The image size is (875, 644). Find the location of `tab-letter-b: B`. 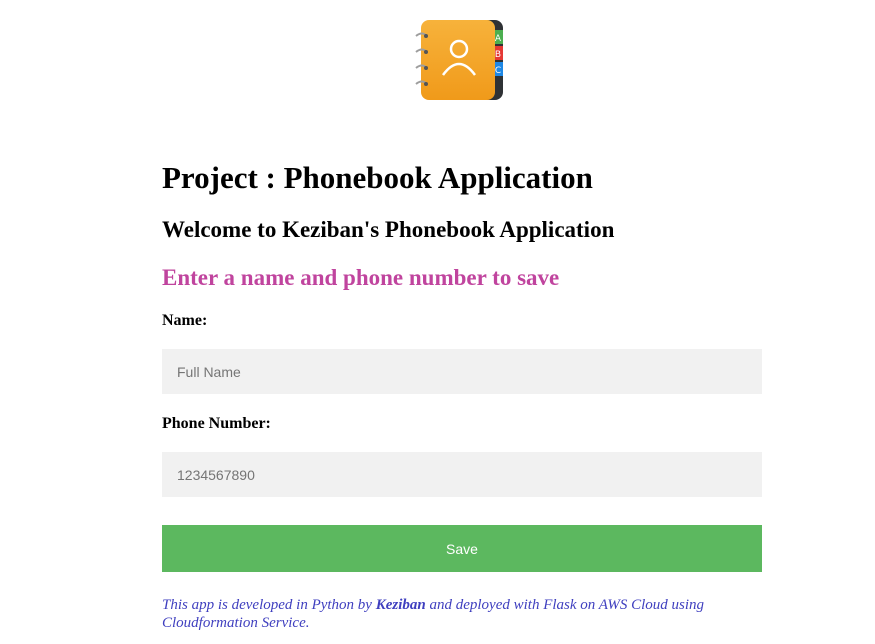

tab-letter-b: B is located at coordinates (498, 55).